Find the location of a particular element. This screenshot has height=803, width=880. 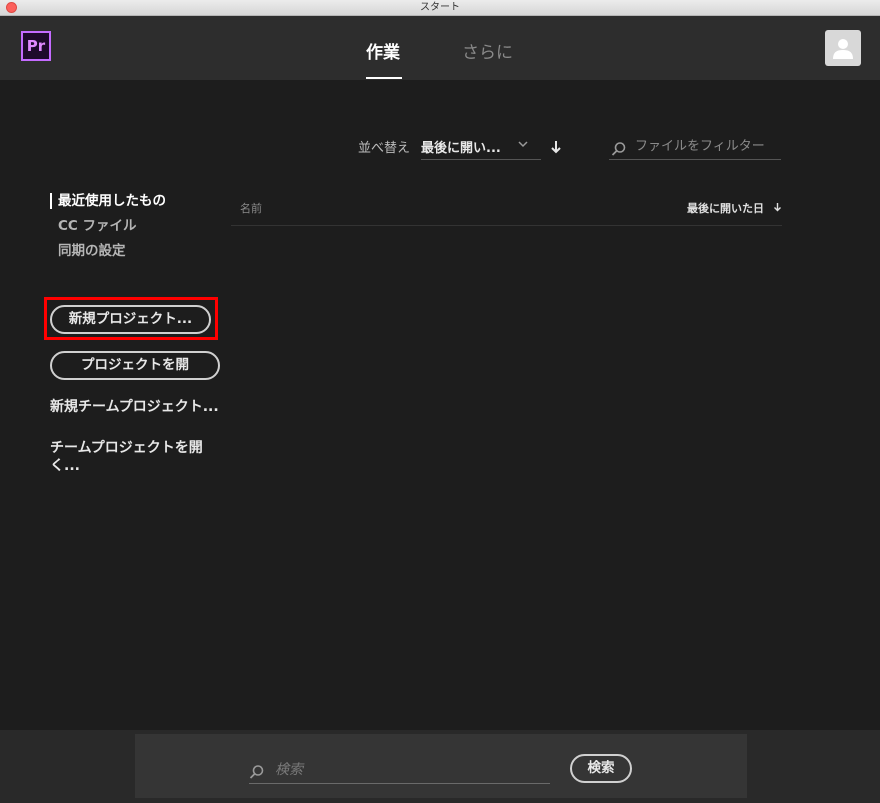

footer-bar: 検索 is located at coordinates (440, 766).